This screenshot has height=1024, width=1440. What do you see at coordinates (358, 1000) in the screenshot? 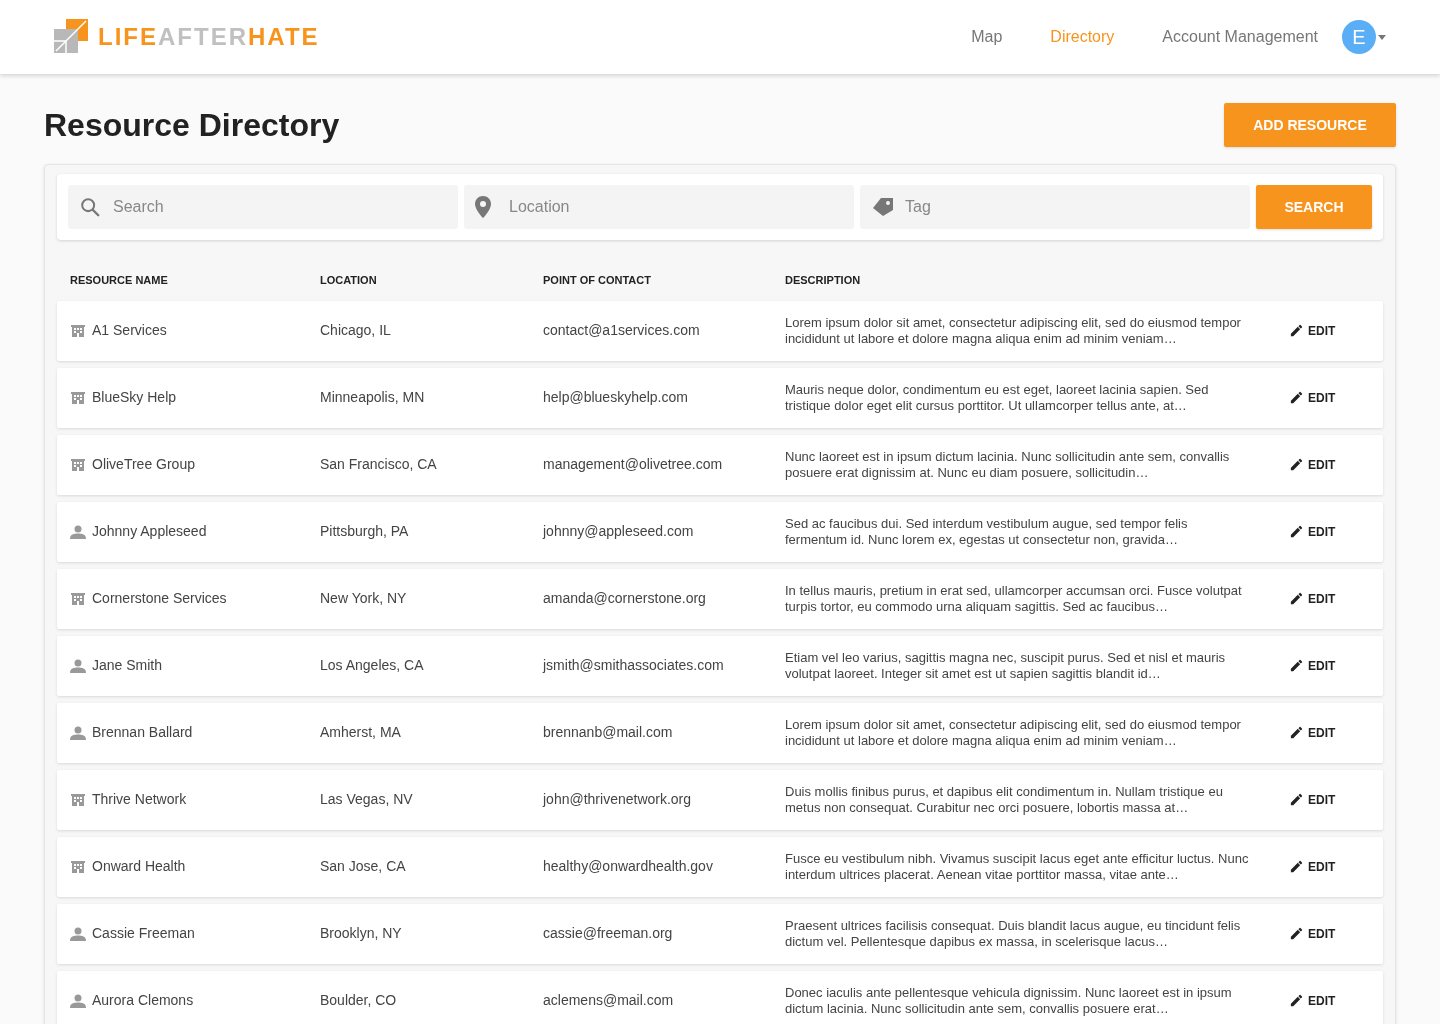
I see `location-text: Boulder, CO` at bounding box center [358, 1000].